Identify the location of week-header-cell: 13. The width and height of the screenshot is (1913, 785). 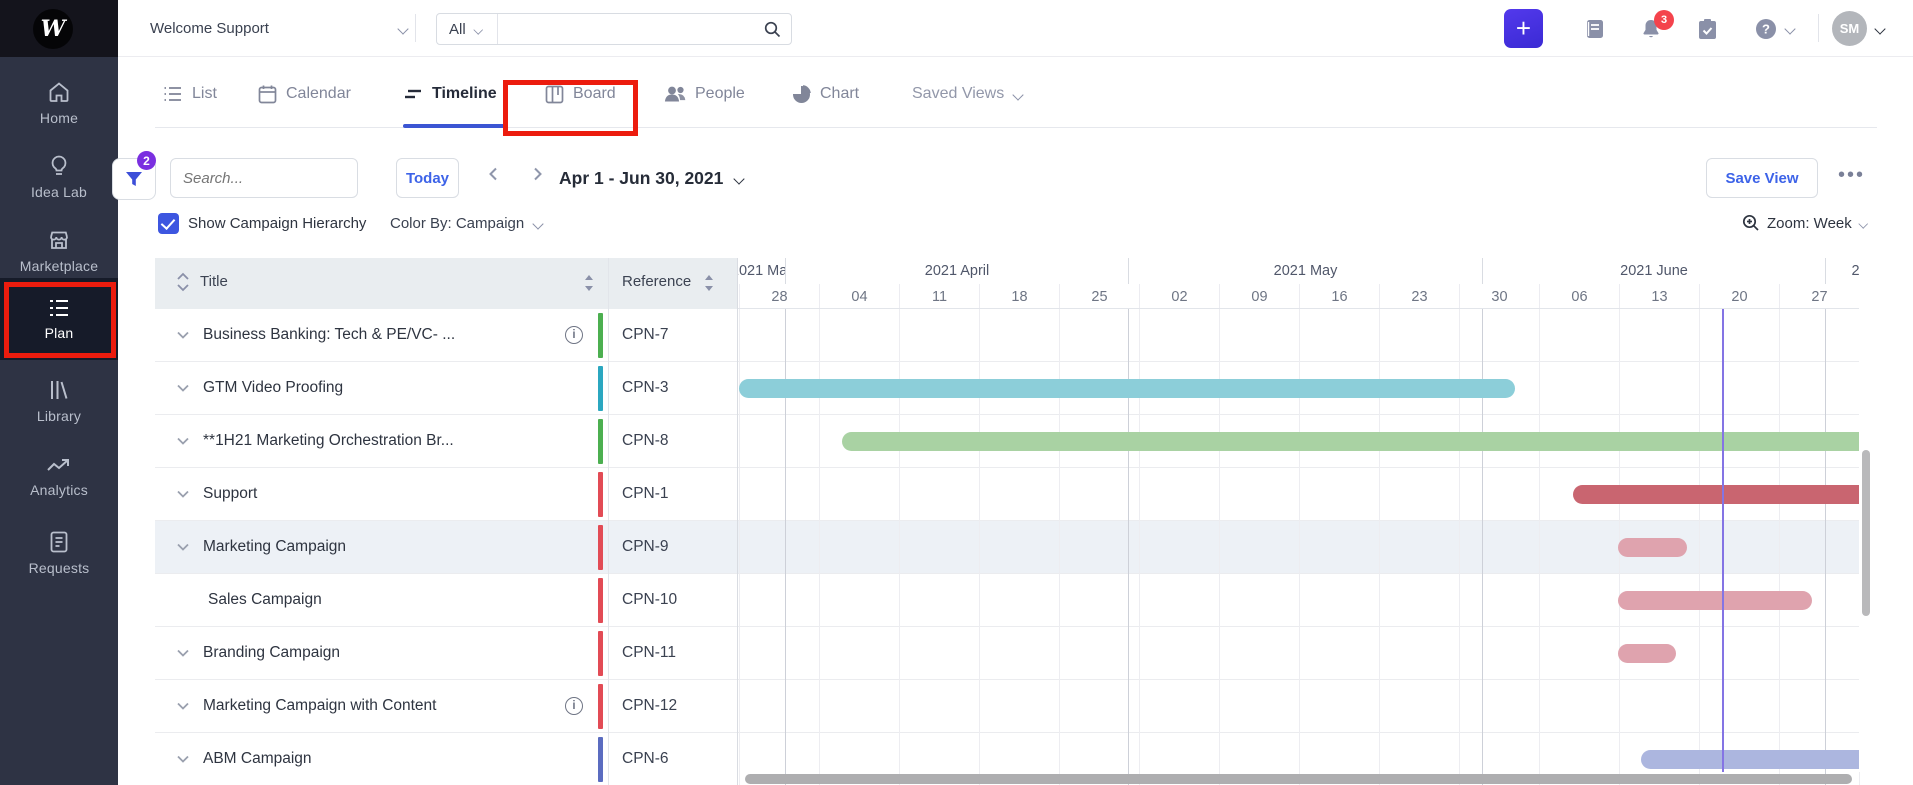
(1659, 296).